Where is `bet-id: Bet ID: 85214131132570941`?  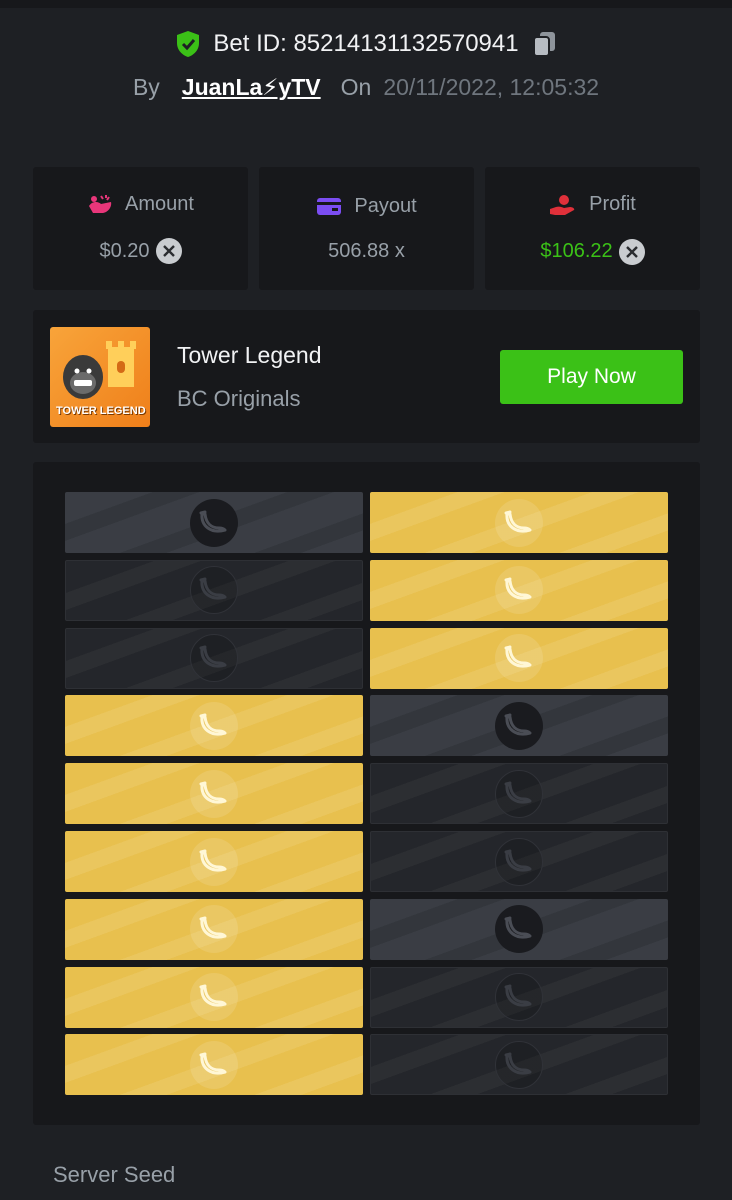 bet-id: Bet ID: 85214131132570941 is located at coordinates (366, 43).